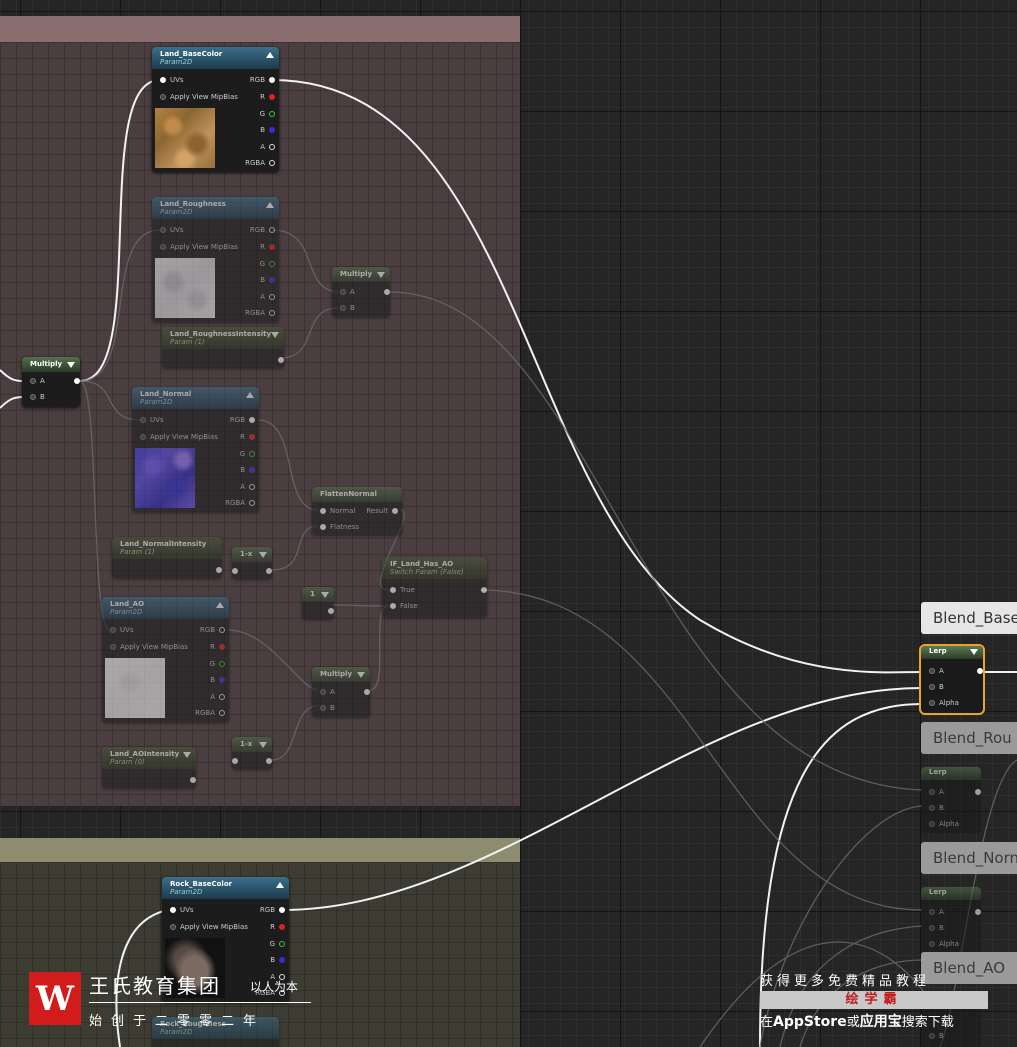  Describe the element at coordinates (51, 382) in the screenshot. I see `node-multiply-main: Multiply A B` at that location.